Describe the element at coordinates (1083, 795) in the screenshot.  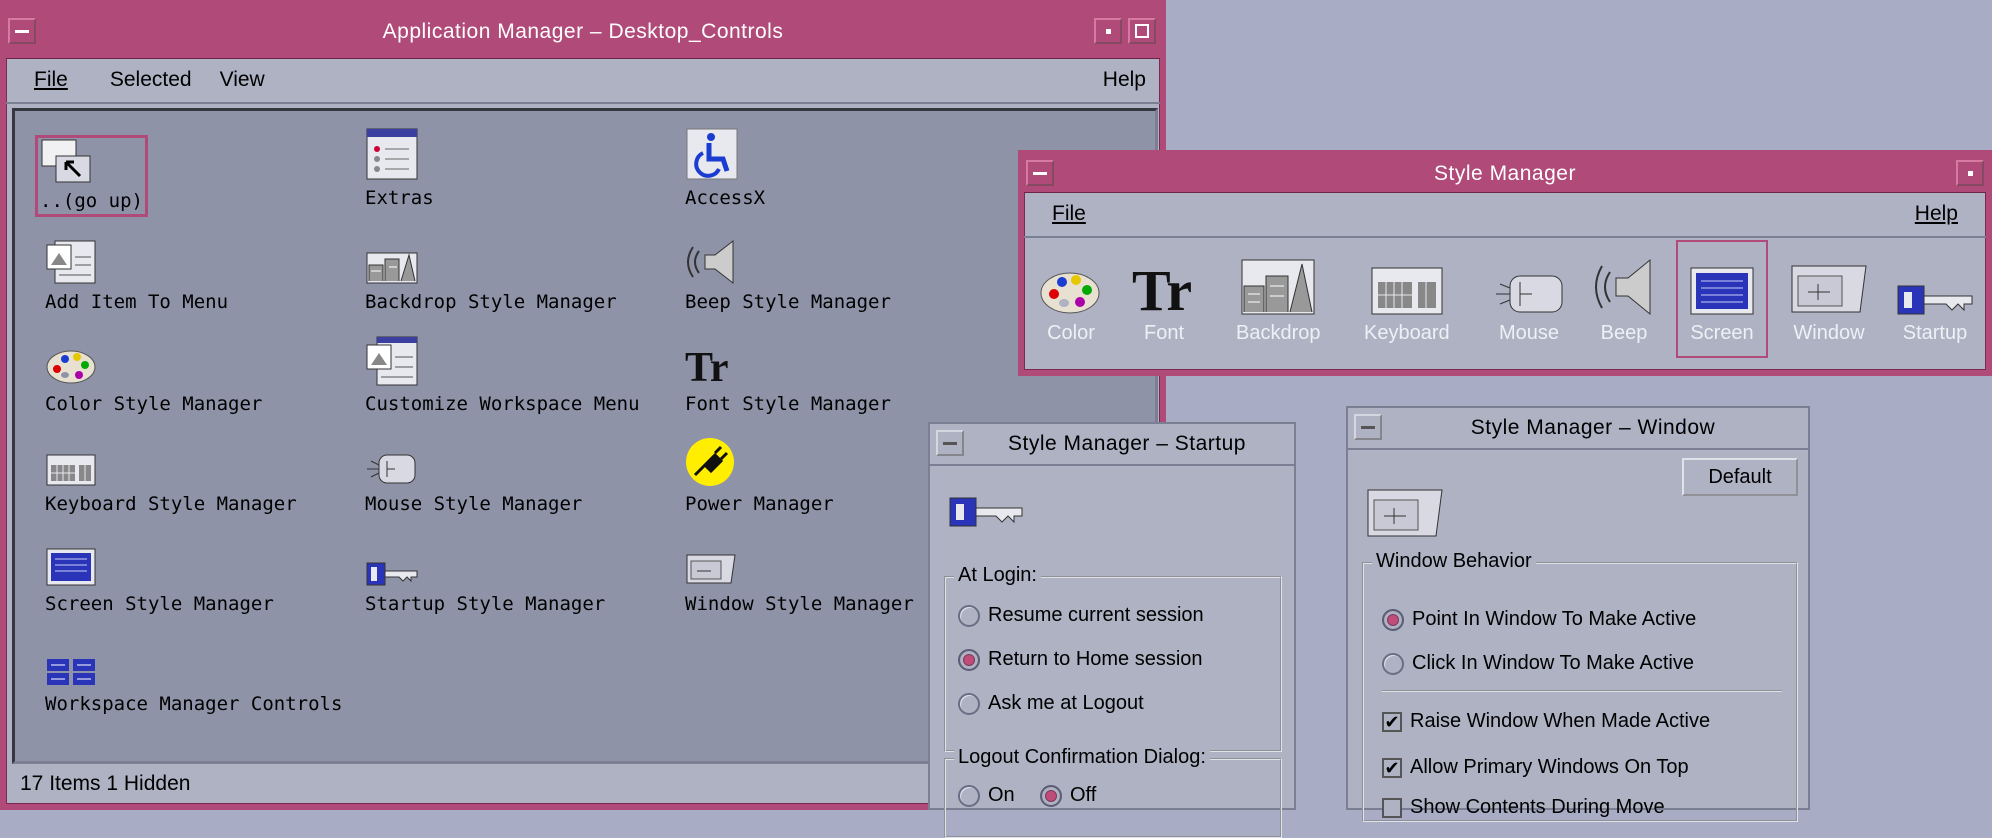
I see `option-label: Off` at that location.